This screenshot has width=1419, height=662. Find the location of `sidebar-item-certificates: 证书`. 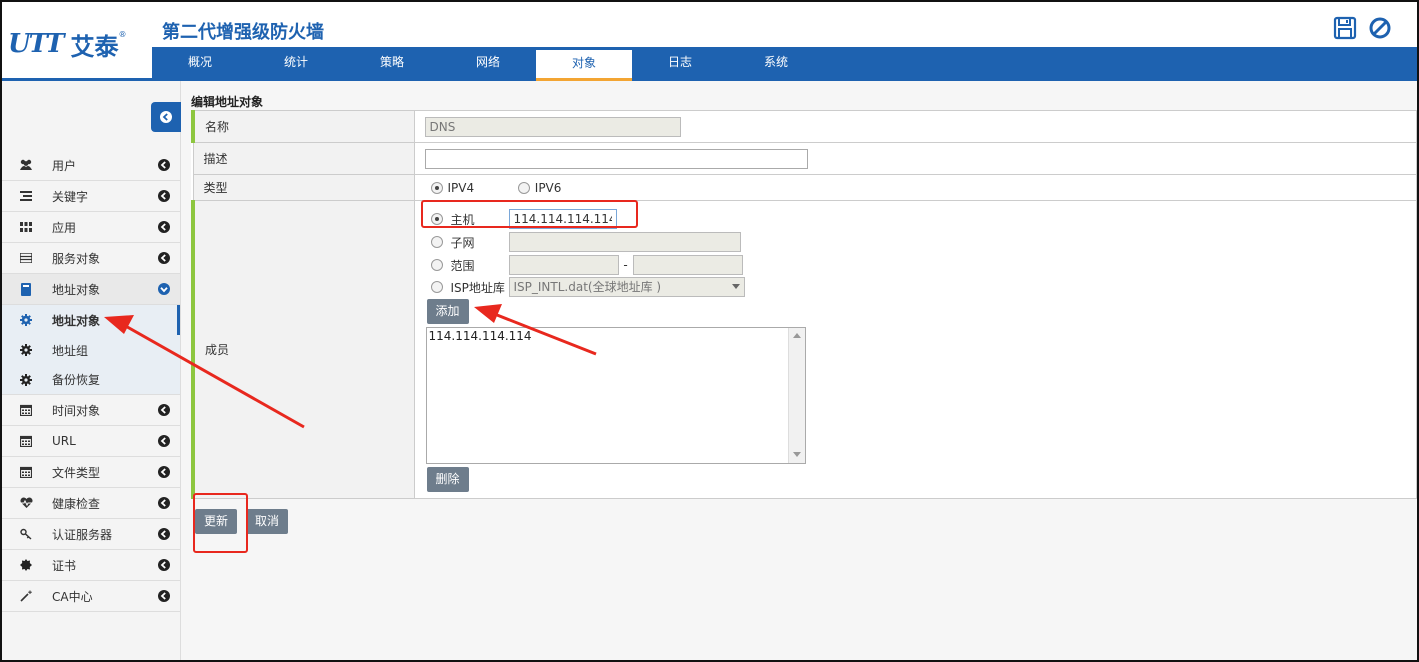

sidebar-item-certificates: 证书 is located at coordinates (91, 565).